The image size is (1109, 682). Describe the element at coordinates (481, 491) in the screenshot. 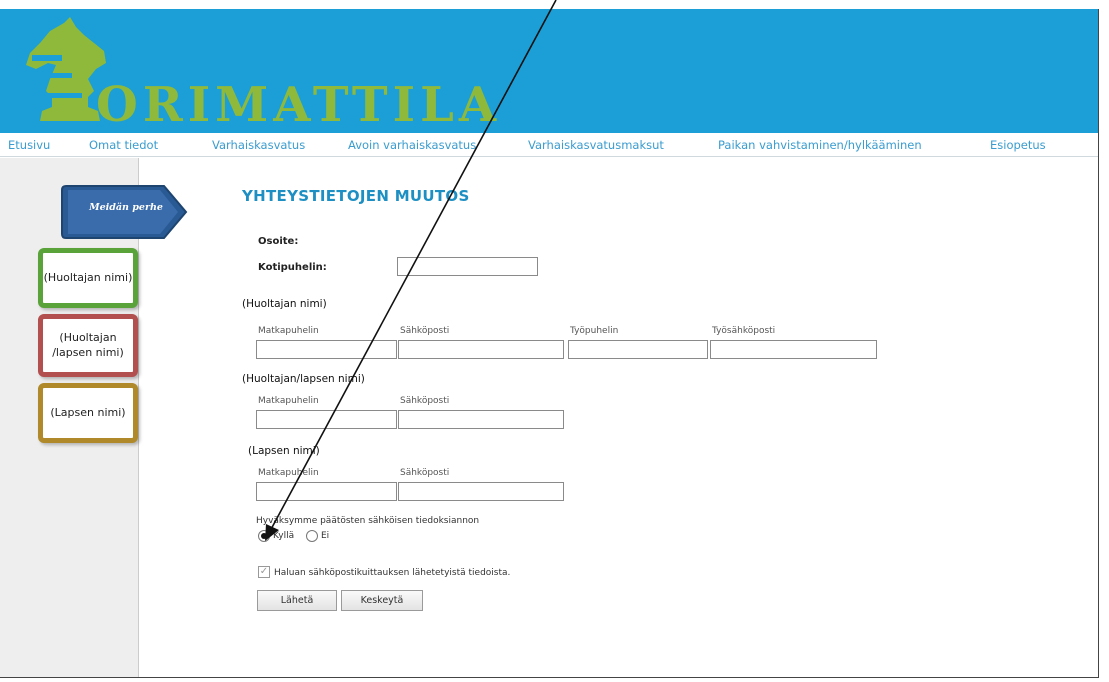

I see `lapsi-sahkoposti-input` at that location.